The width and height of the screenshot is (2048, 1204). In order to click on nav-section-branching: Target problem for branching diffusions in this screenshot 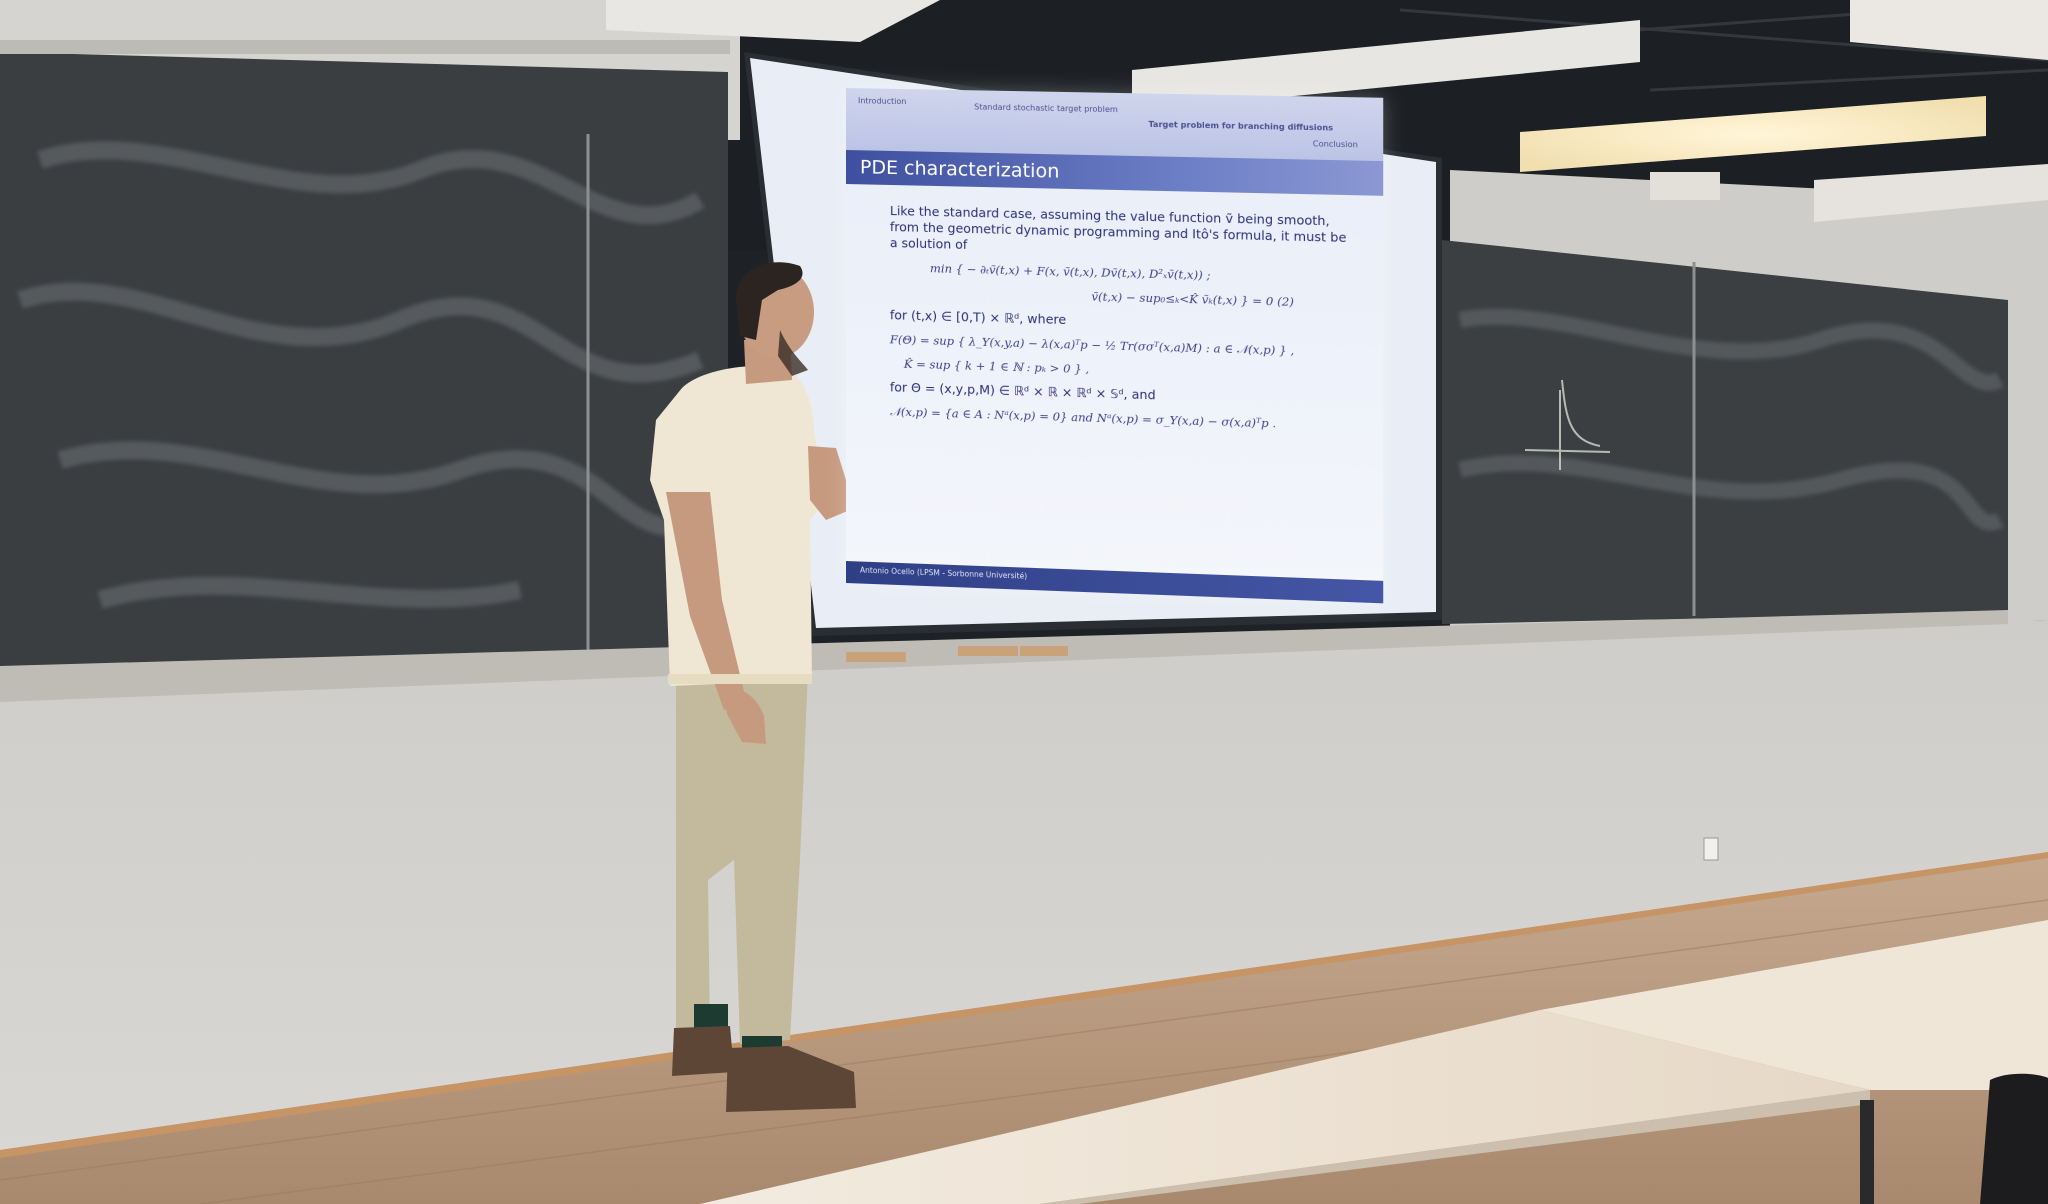, I will do `click(1240, 126)`.